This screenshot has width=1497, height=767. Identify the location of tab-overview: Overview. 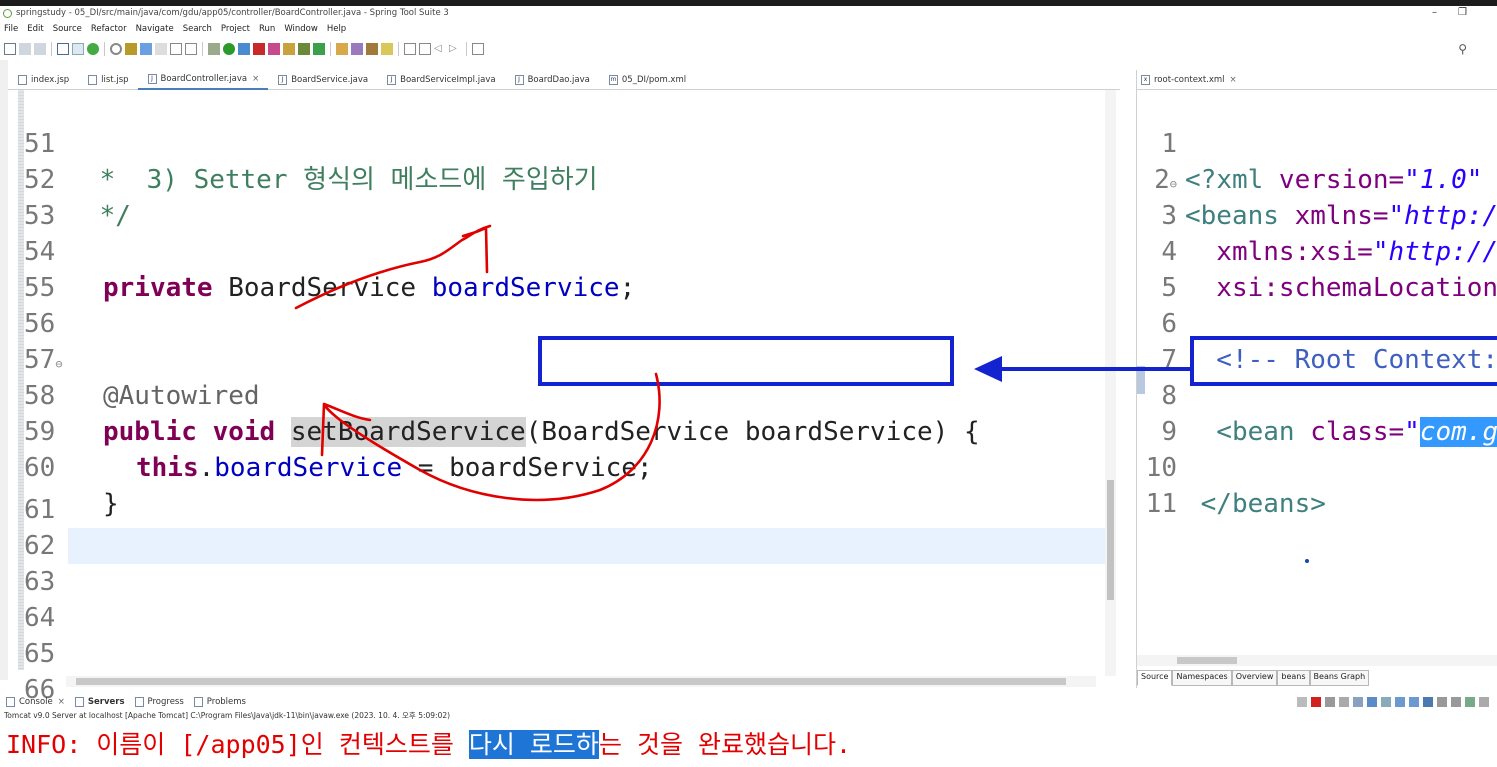
(1254, 678).